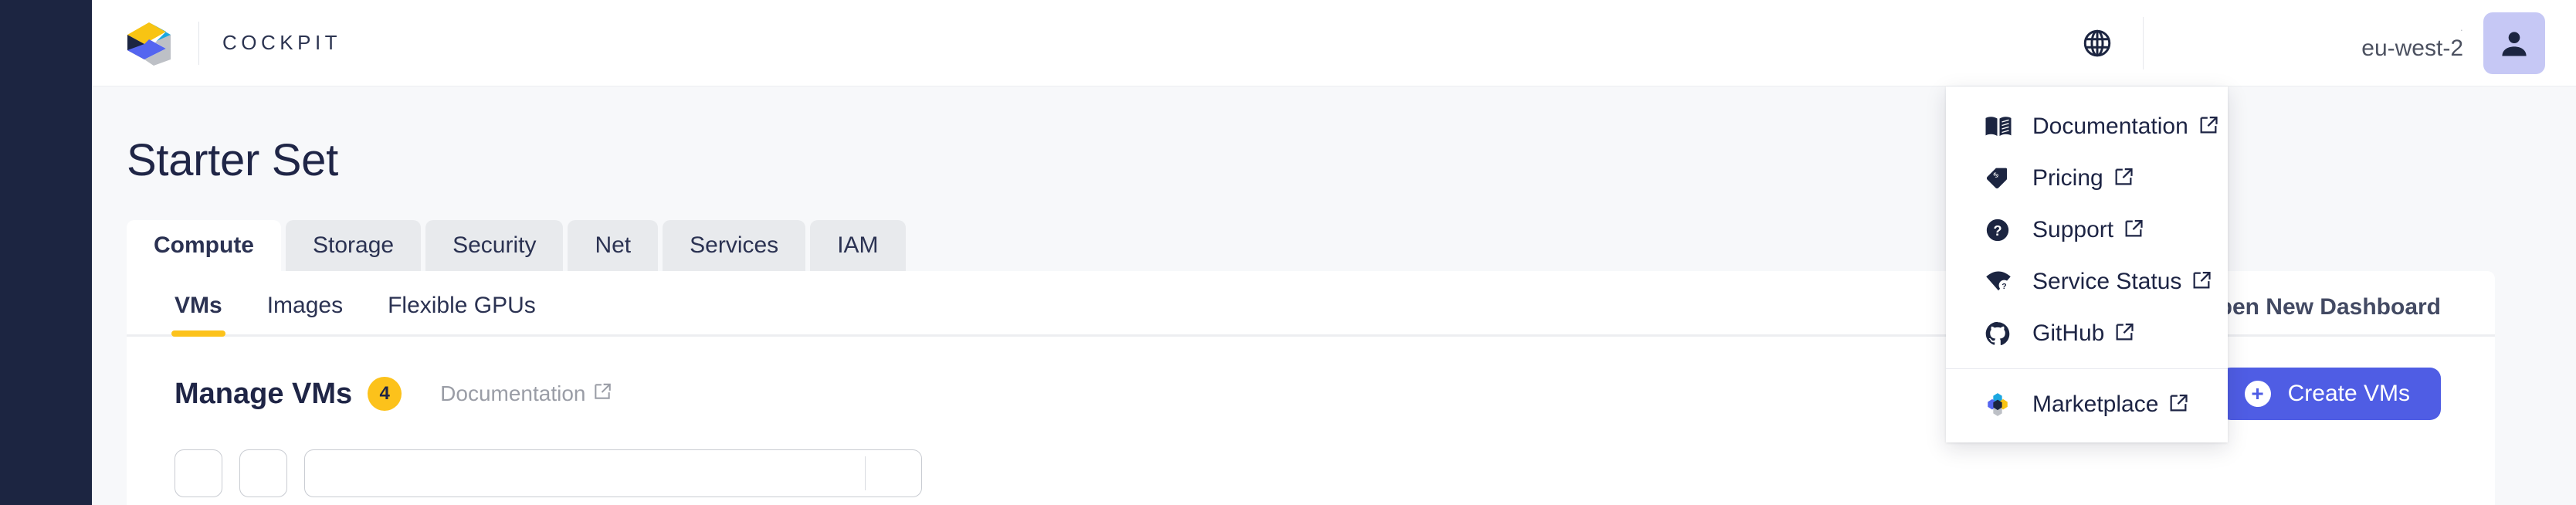 The height and width of the screenshot is (505, 2576). I want to click on tab-storage: Storage, so click(354, 246).